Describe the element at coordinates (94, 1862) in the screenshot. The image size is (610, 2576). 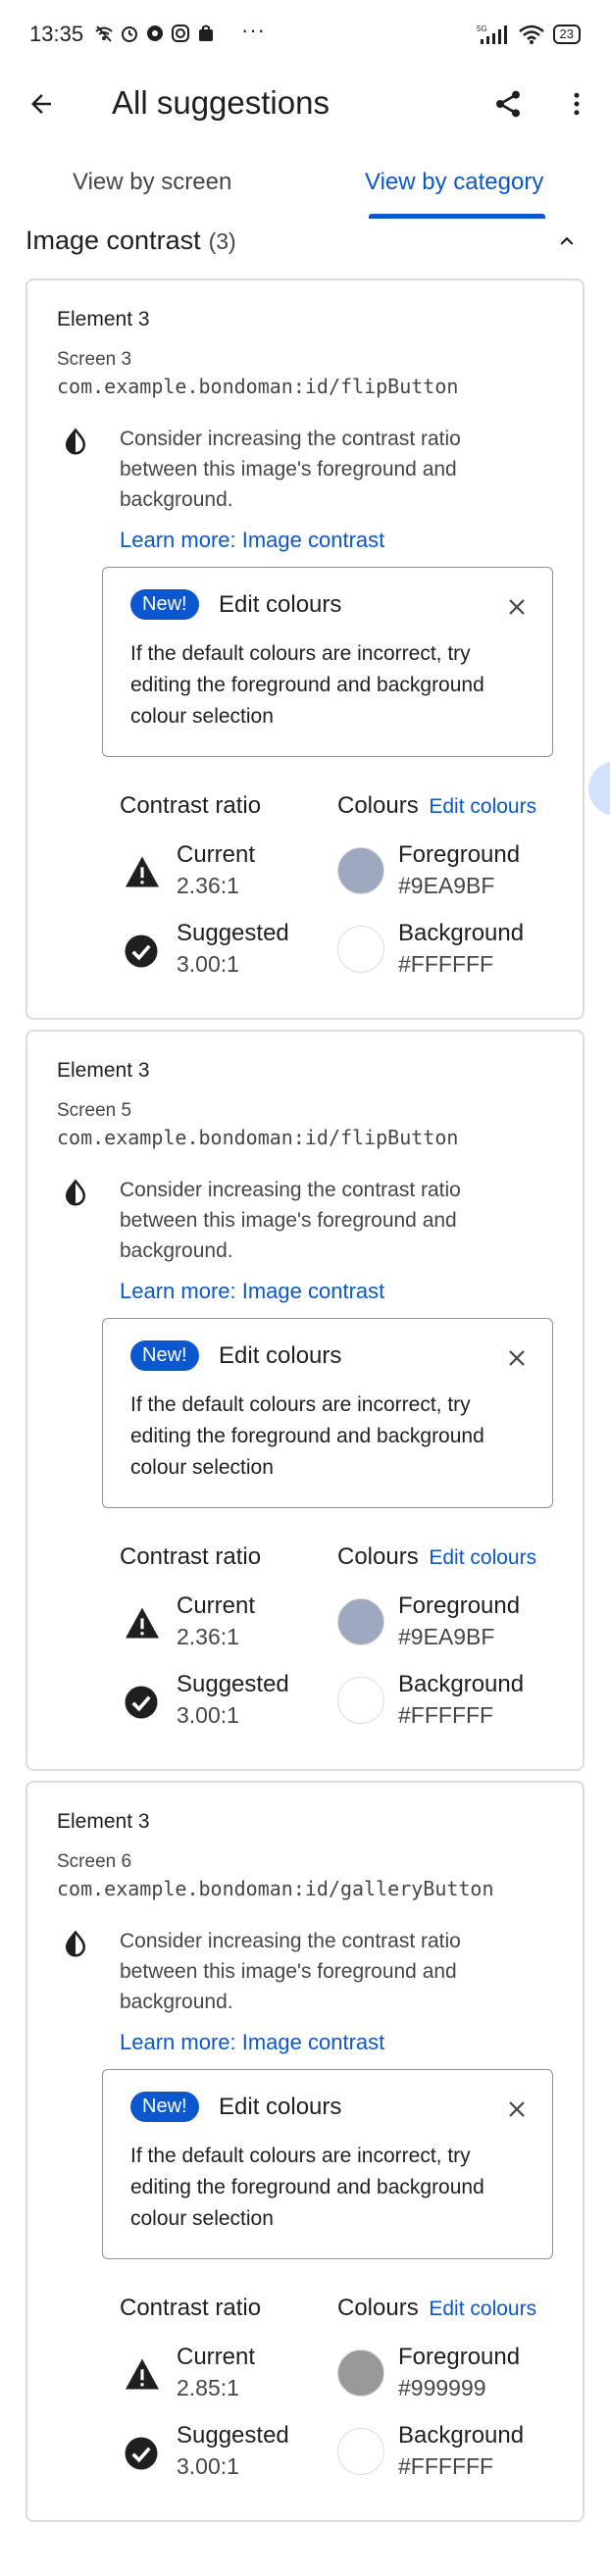
I see `screen-name: Screen 6` at that location.